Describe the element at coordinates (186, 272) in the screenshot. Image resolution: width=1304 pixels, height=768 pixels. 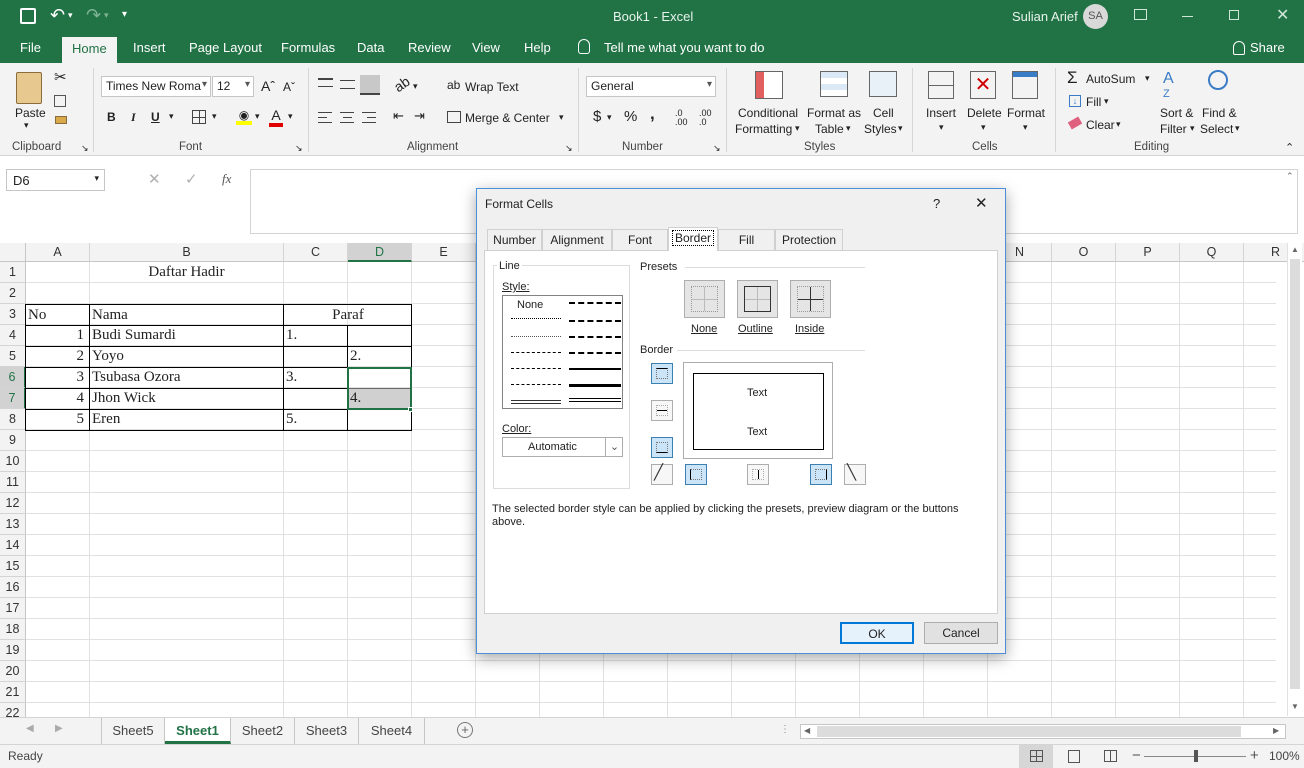
I see `cell-title: Daftar Hadir` at that location.